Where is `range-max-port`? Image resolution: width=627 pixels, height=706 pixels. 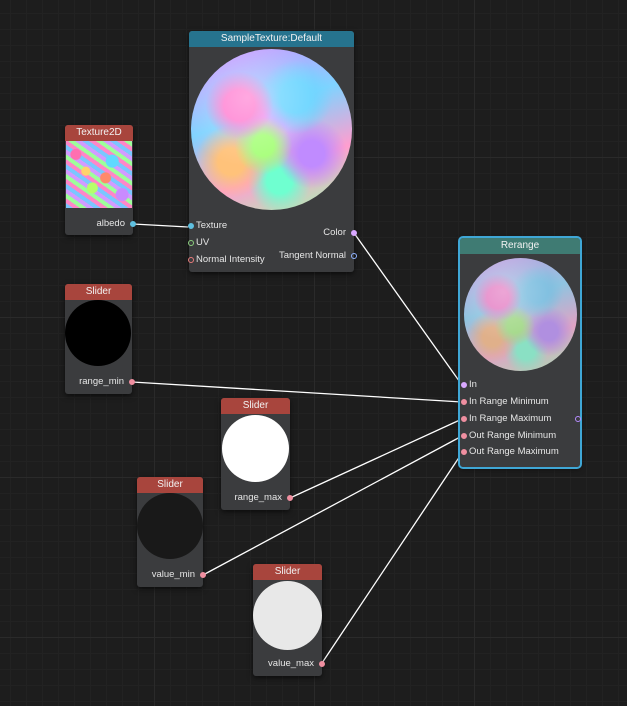
range-max-port is located at coordinates (290, 498).